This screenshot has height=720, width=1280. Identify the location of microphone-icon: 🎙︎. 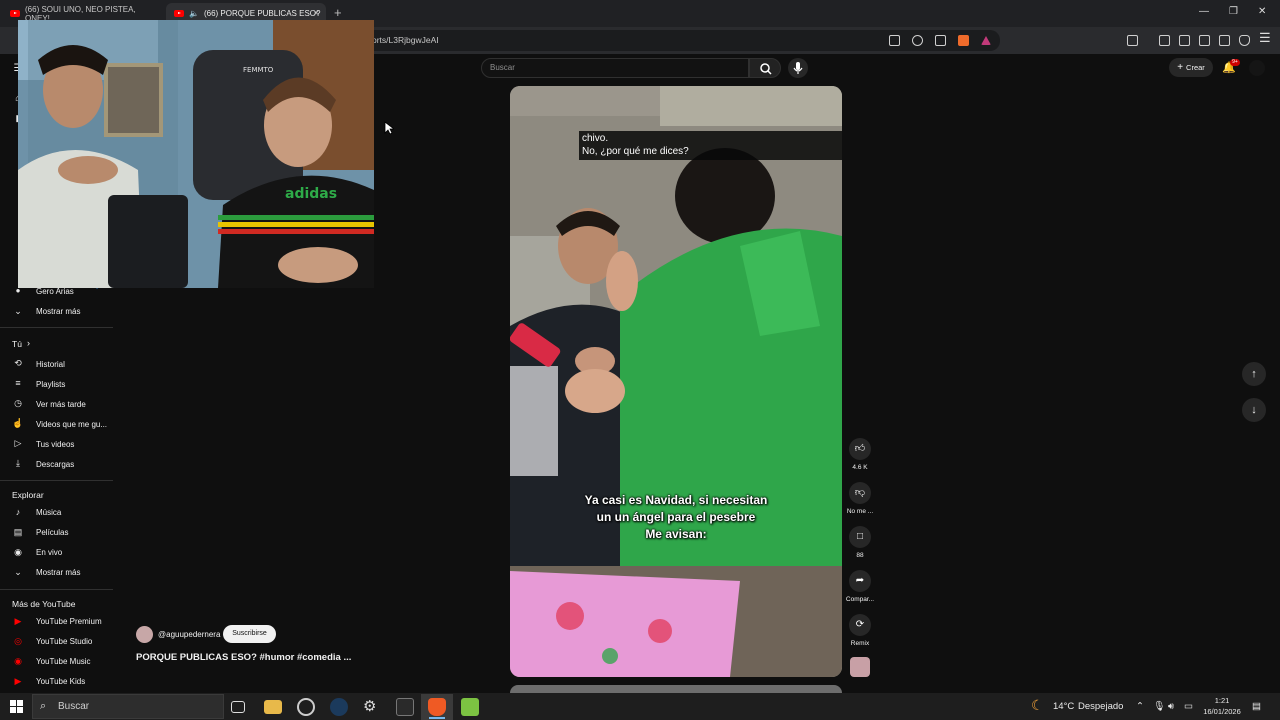
(1159, 706).